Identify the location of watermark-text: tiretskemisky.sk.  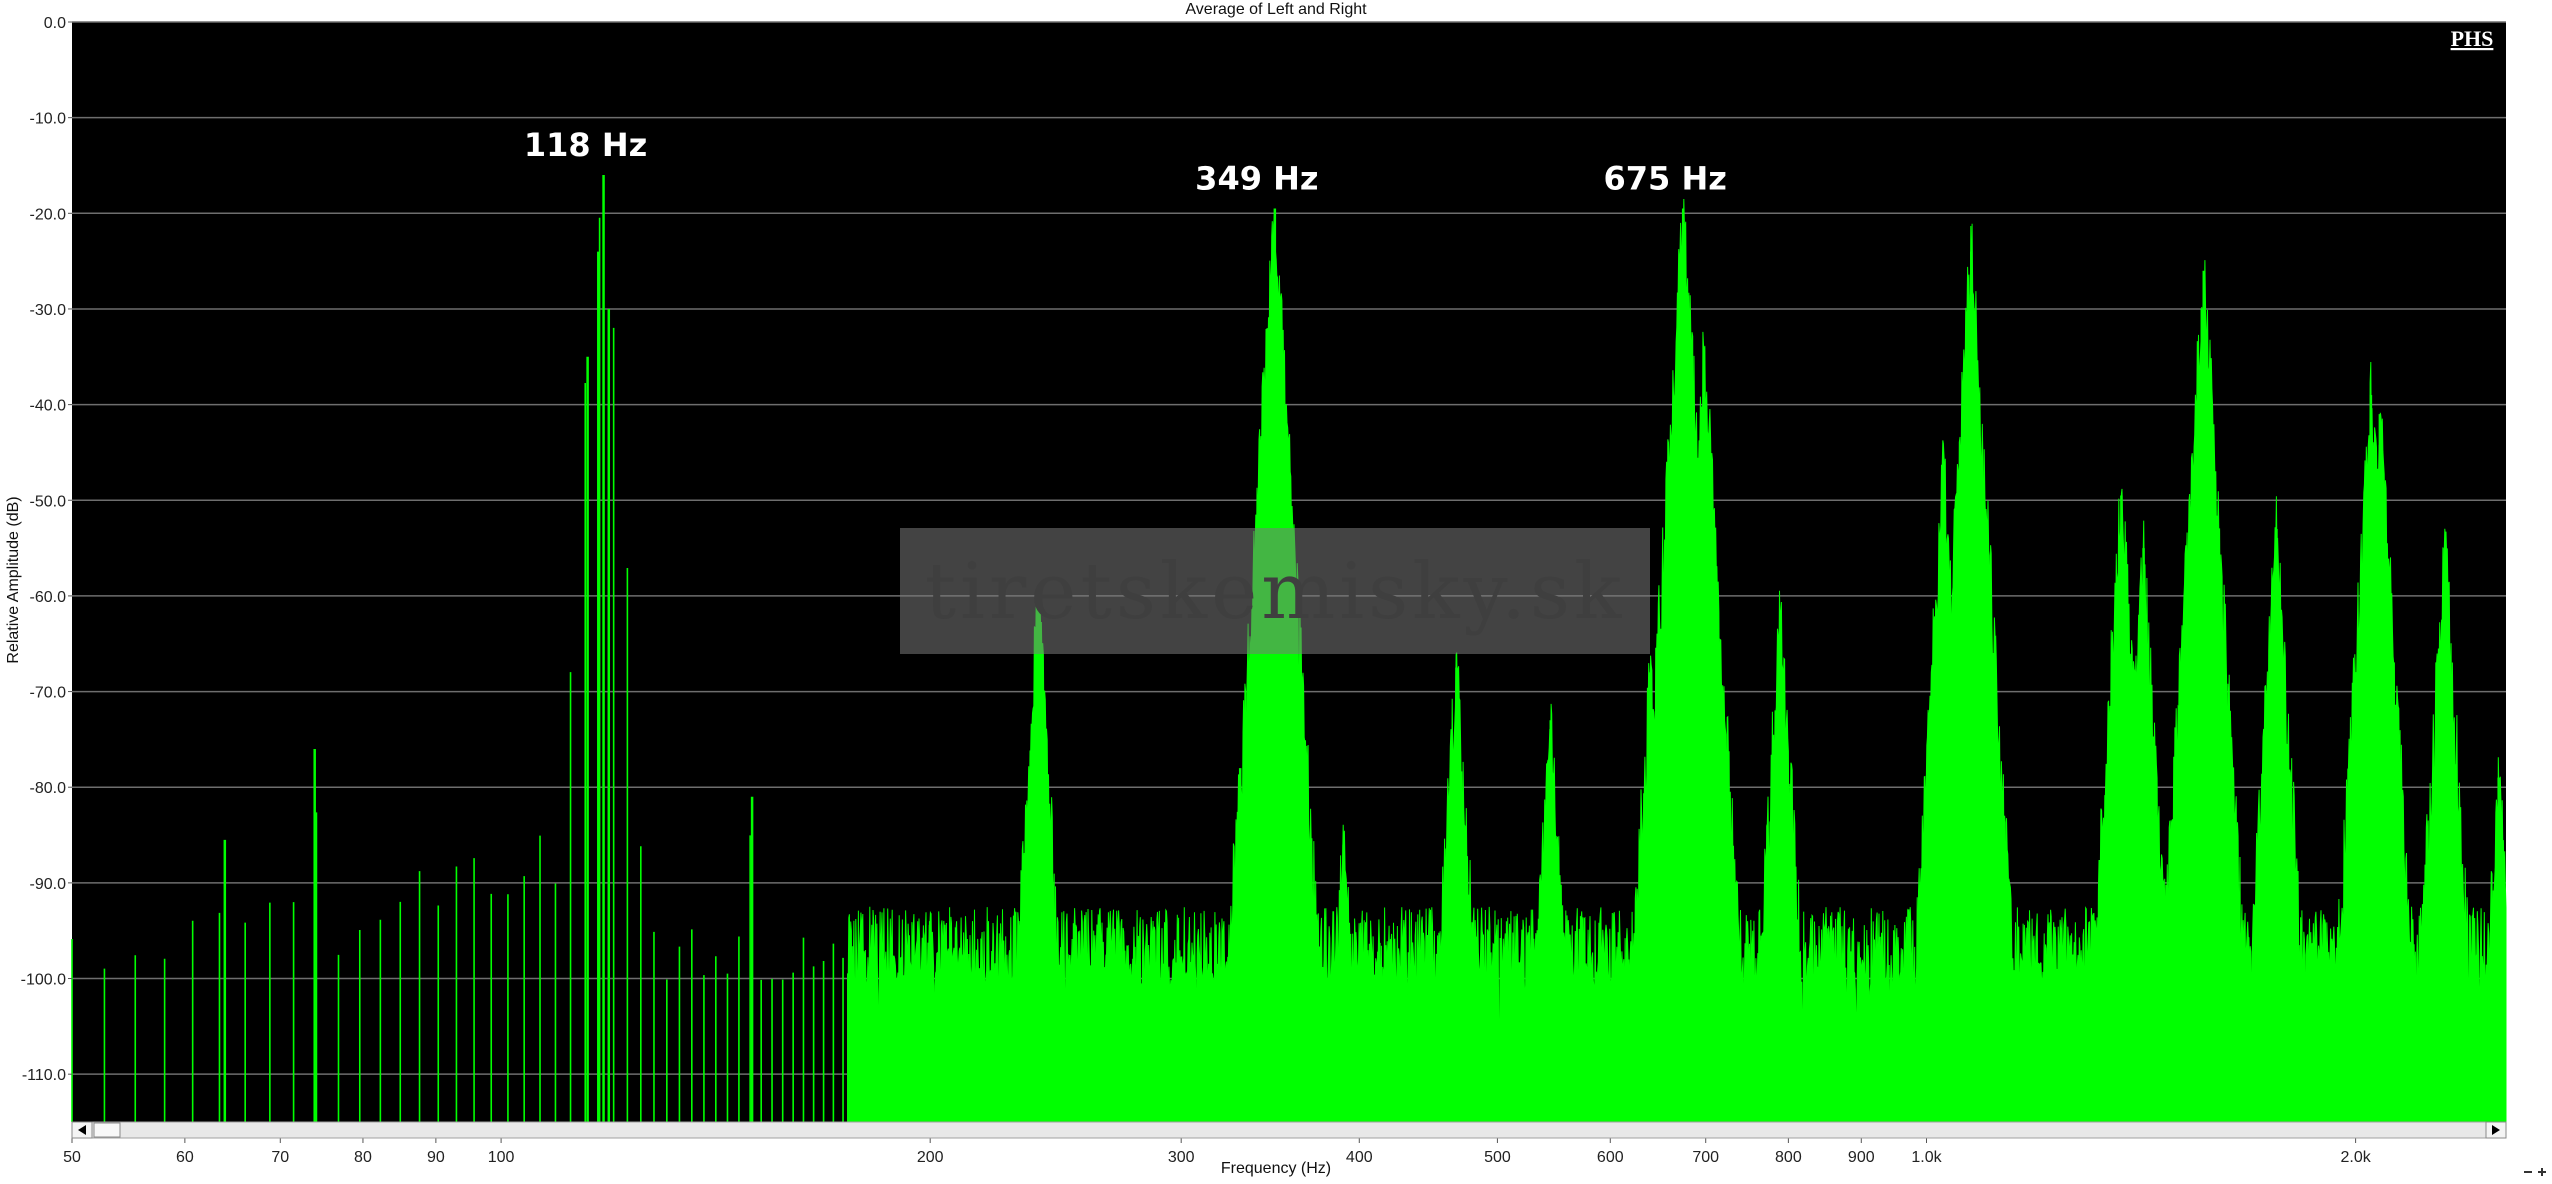
(1275, 592).